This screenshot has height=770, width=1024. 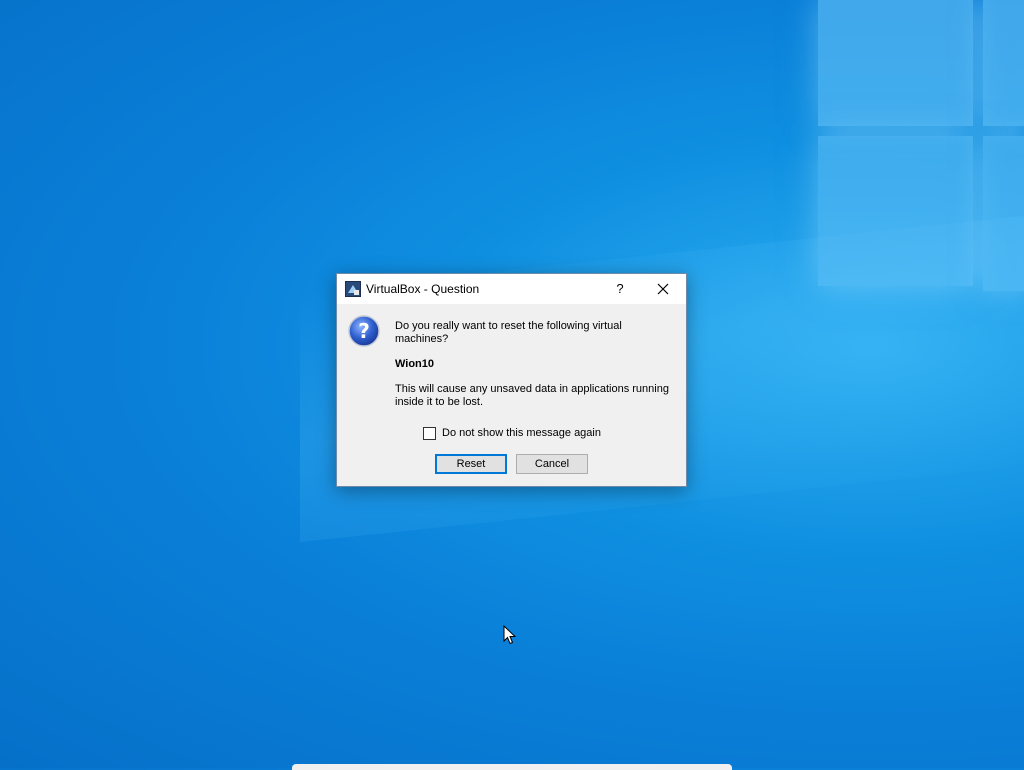 I want to click on question-icon: ?, so click(x=364, y=331).